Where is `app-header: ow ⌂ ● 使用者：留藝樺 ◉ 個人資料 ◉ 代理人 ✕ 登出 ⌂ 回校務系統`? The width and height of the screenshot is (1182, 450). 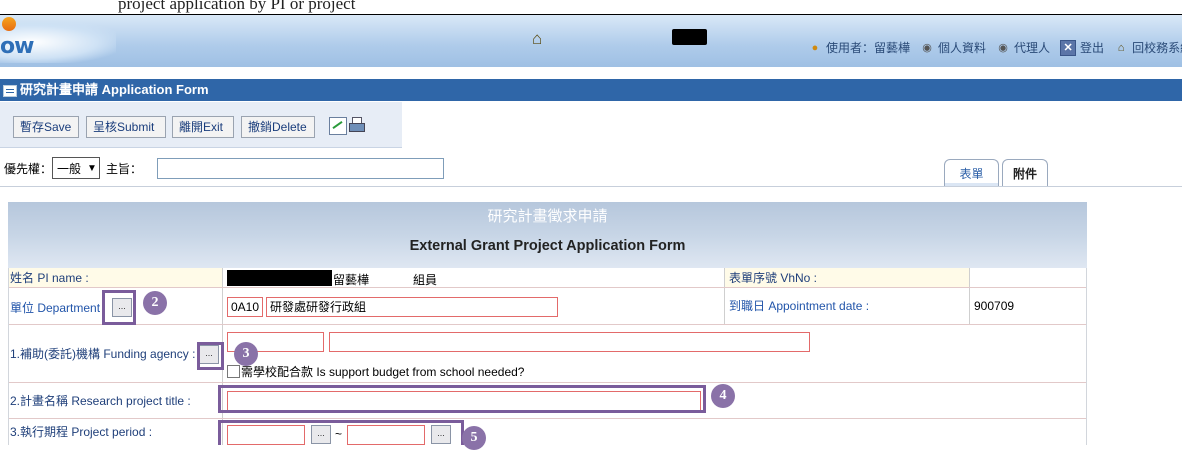
app-header: ow ⌂ ● 使用者：留藝樺 ◉ 個人資料 ◉ 代理人 ✕ 登出 ⌂ 回校務系統 is located at coordinates (591, 40).